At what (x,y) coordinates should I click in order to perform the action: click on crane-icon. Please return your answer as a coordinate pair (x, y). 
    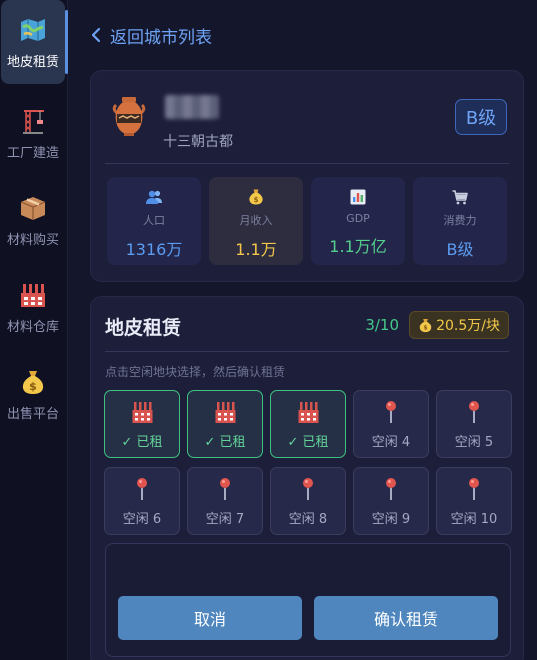
    Looking at the image, I should click on (33, 121).